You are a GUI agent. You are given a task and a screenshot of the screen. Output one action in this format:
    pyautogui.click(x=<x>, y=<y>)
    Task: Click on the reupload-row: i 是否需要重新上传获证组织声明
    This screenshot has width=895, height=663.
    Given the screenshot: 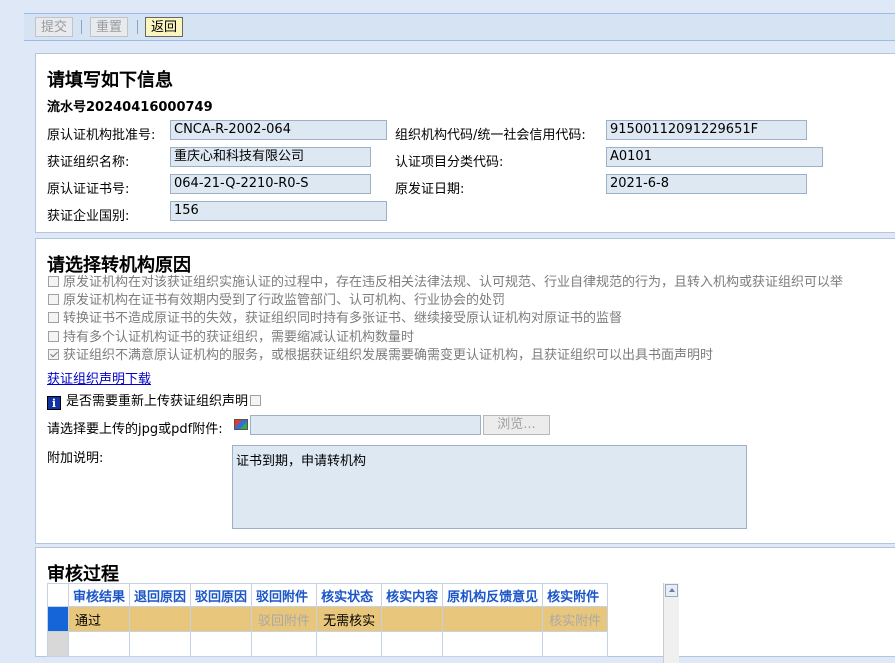 What is the action you would take?
    pyautogui.click(x=154, y=400)
    